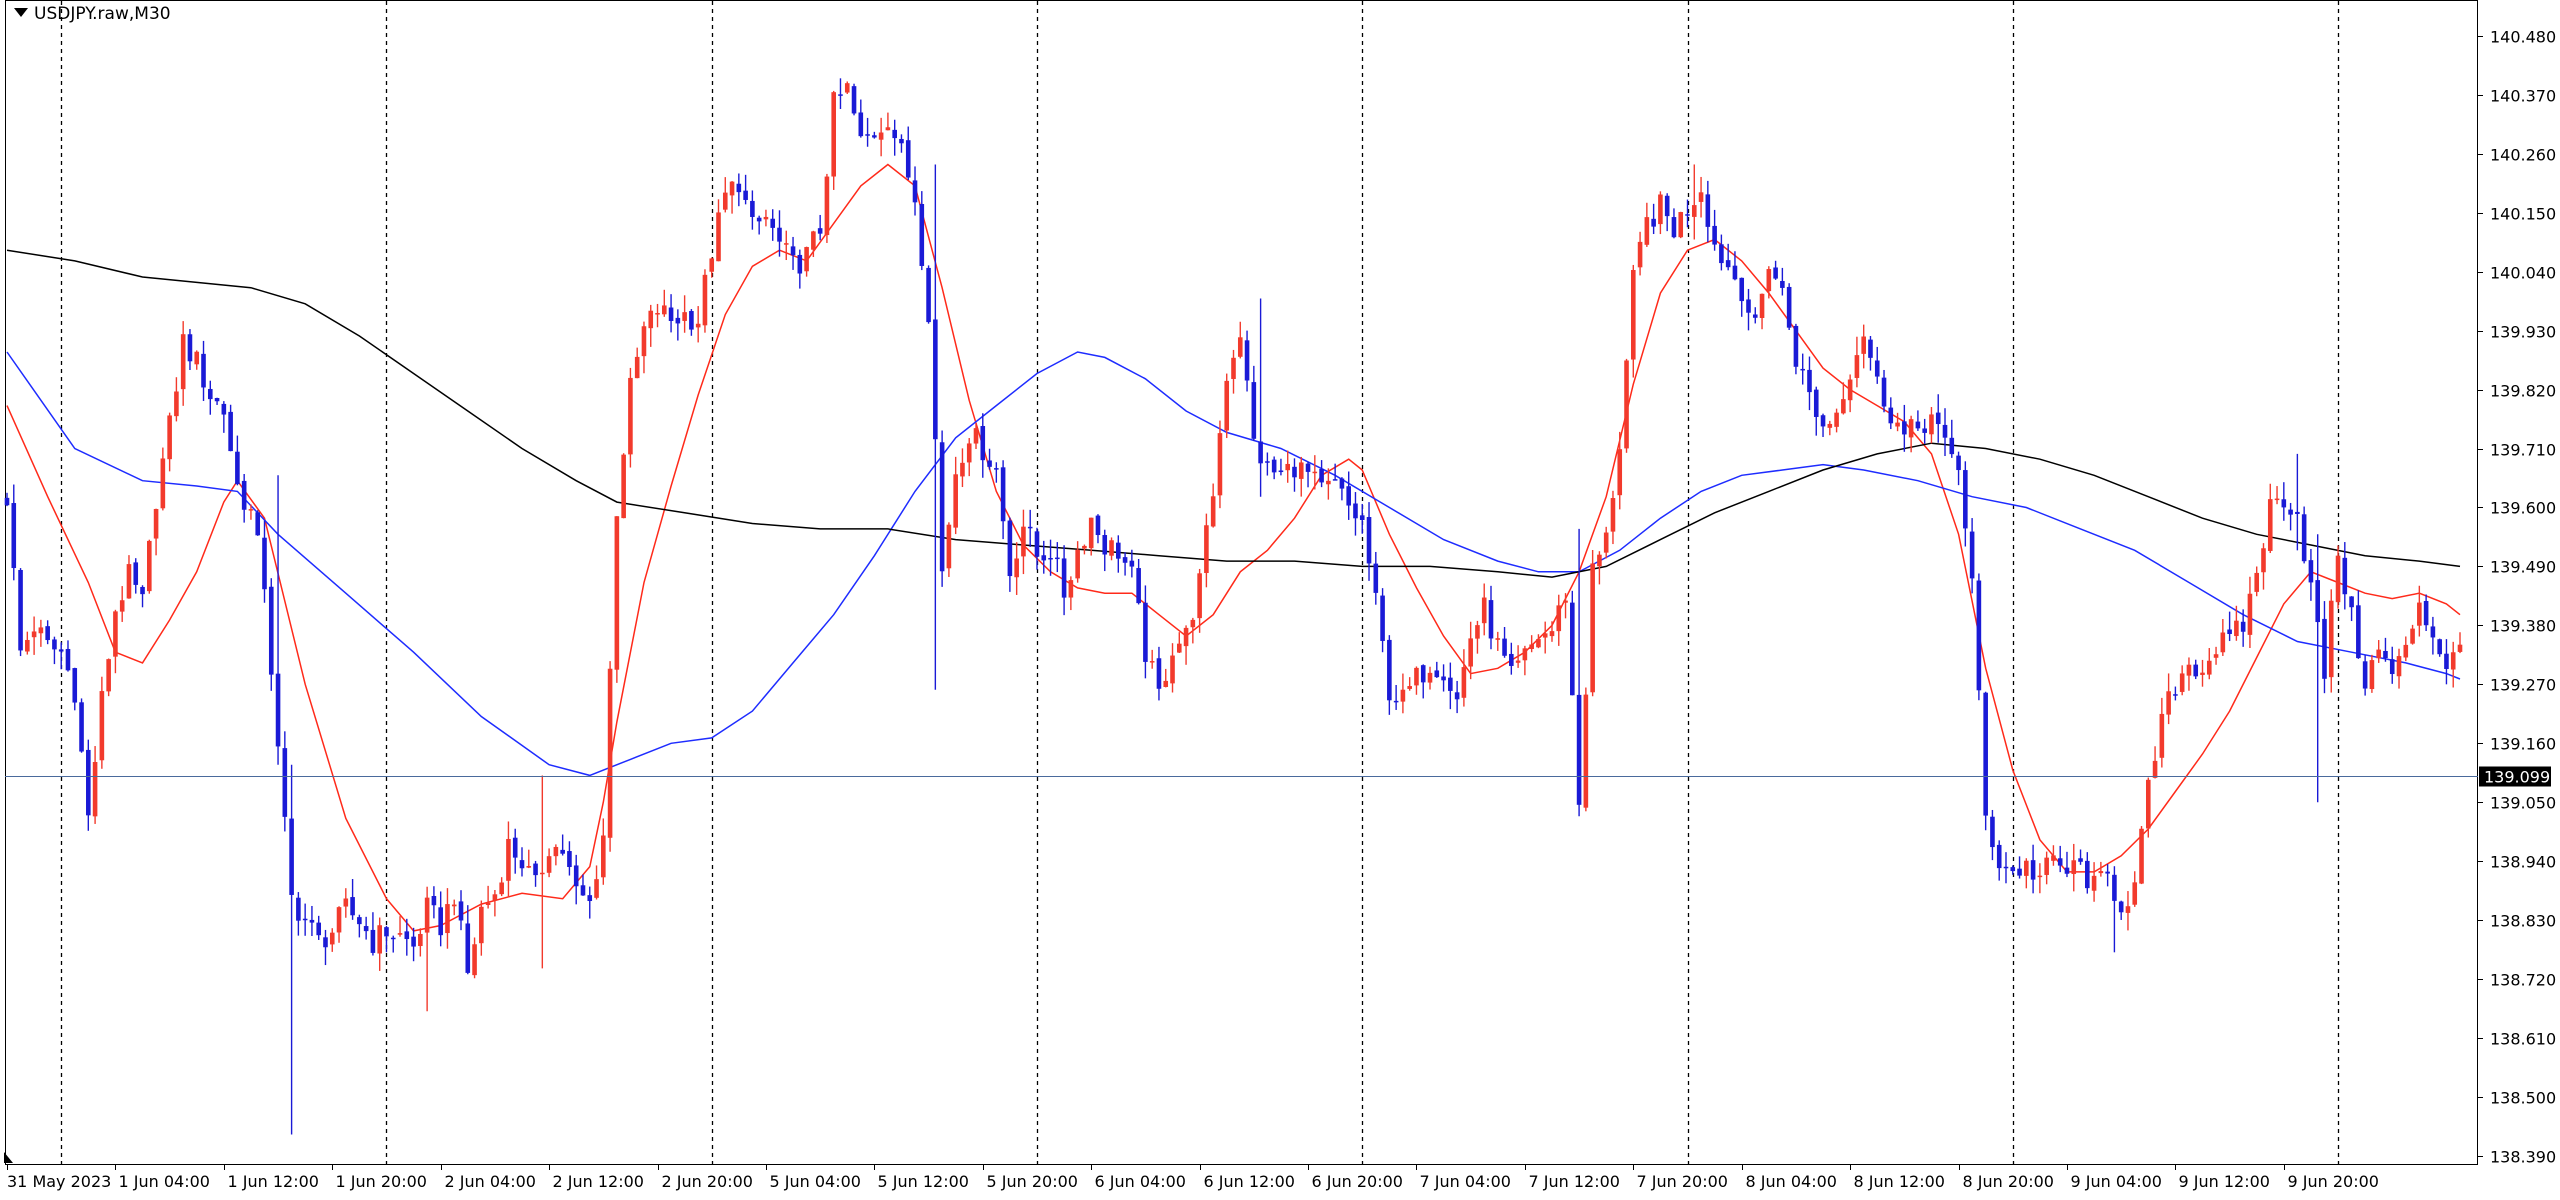 This screenshot has height=1200, width=2560. What do you see at coordinates (1574, 1181) in the screenshot?
I see `x-tick-label: 7 Jun 12:00` at bounding box center [1574, 1181].